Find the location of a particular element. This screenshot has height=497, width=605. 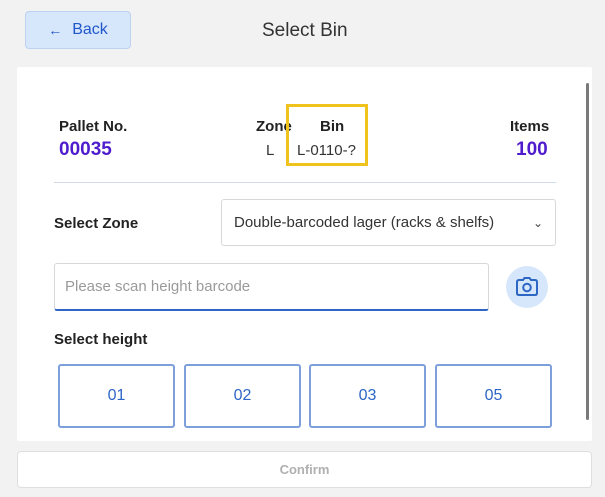

height-barcode-input is located at coordinates (271, 287).